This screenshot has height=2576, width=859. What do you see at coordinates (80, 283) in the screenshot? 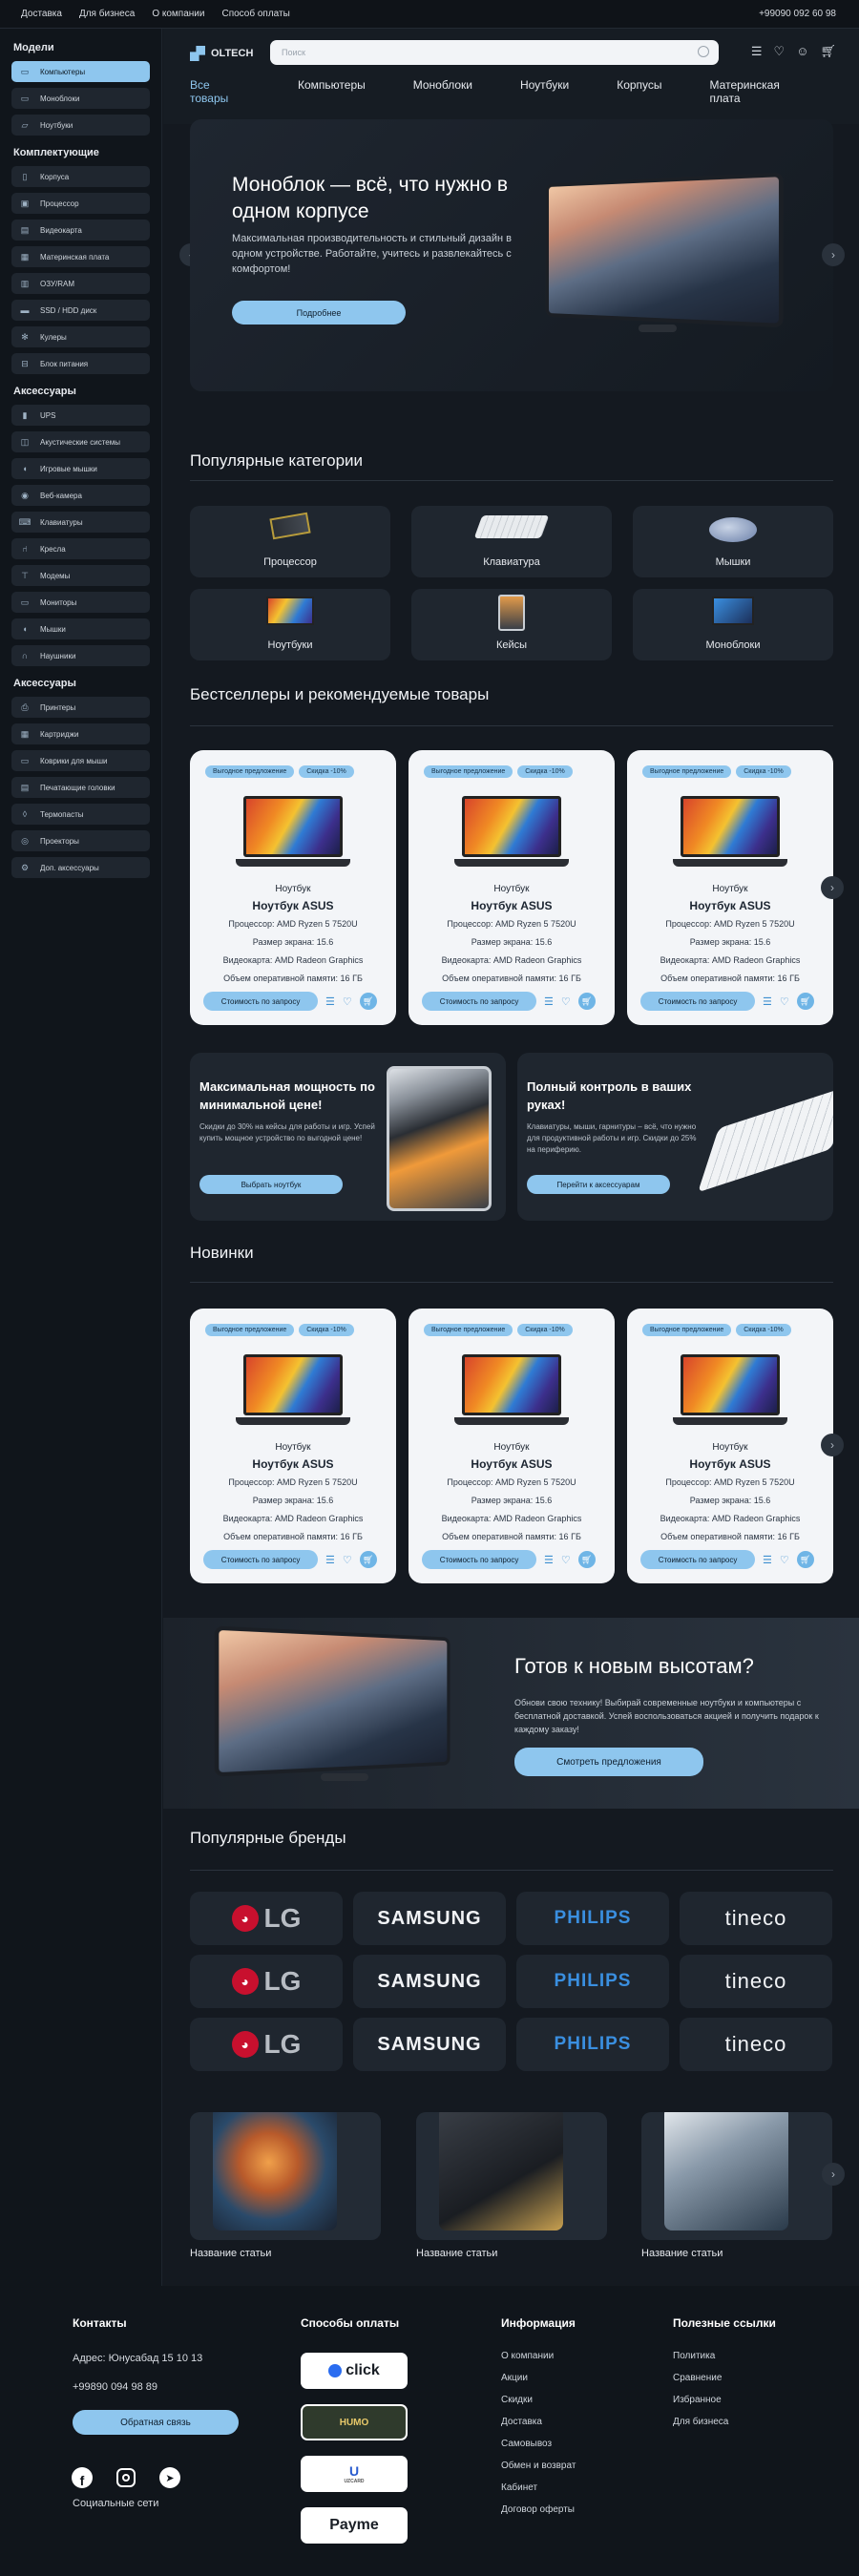
I see `sidebar-item: ▥ ОЗУ/RAM` at bounding box center [80, 283].